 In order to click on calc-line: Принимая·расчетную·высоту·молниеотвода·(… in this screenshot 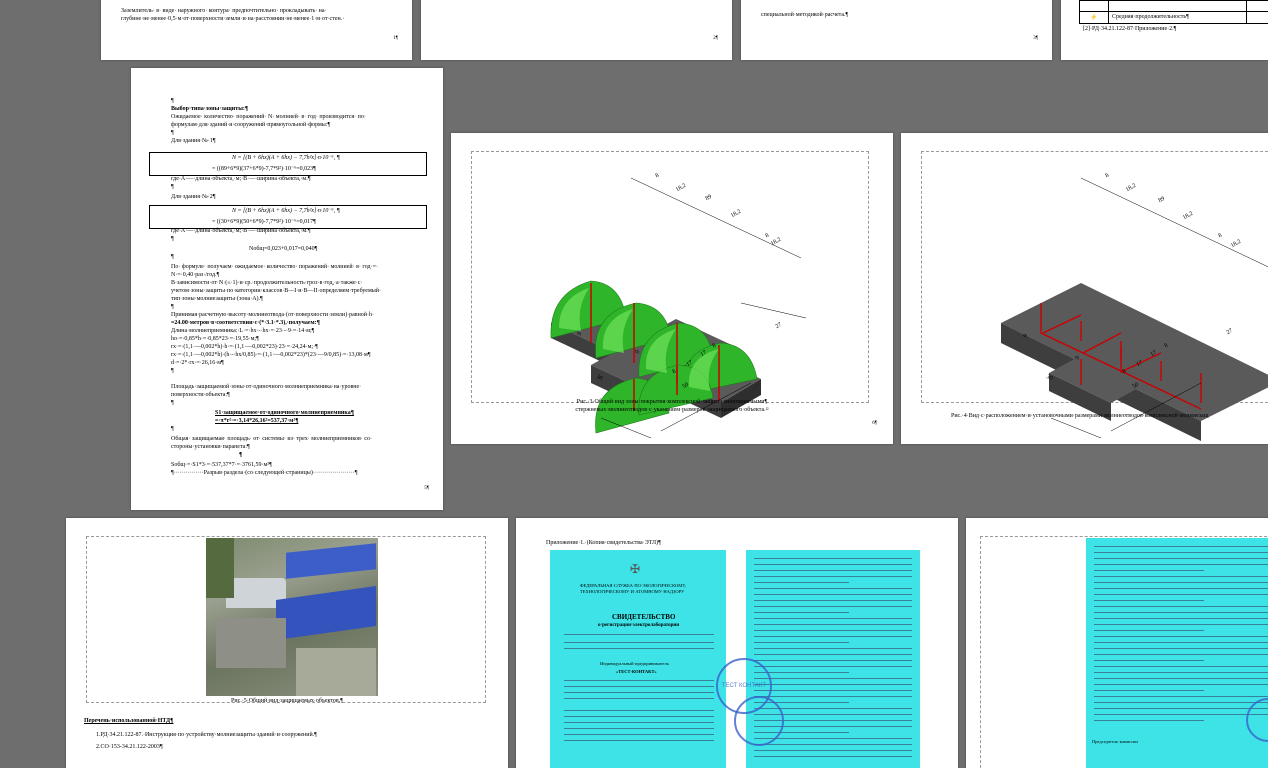, I will do `click(273, 315)`.